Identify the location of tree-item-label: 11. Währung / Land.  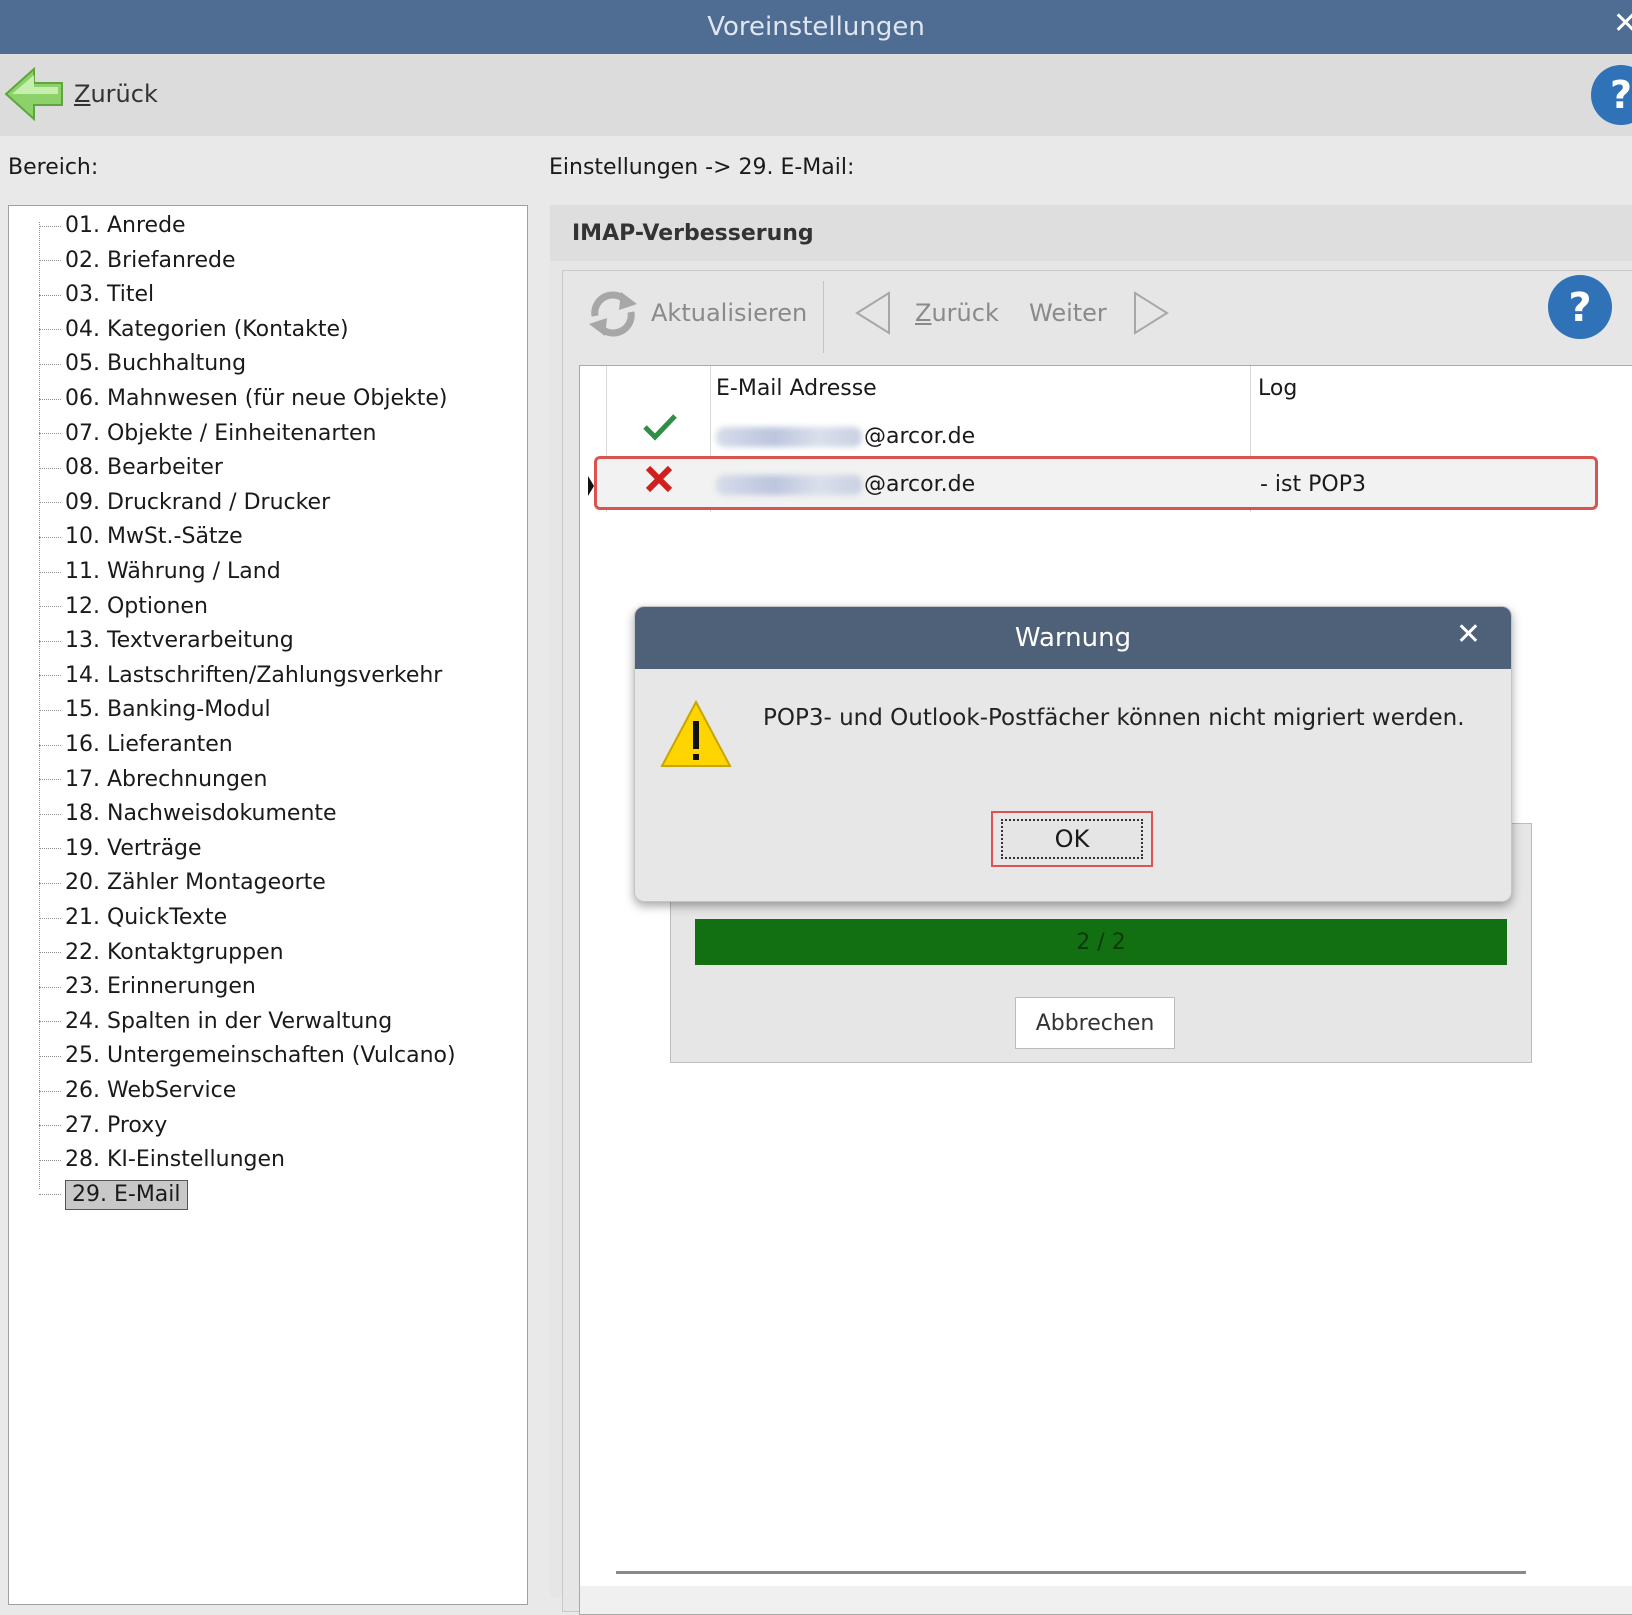
(173, 571).